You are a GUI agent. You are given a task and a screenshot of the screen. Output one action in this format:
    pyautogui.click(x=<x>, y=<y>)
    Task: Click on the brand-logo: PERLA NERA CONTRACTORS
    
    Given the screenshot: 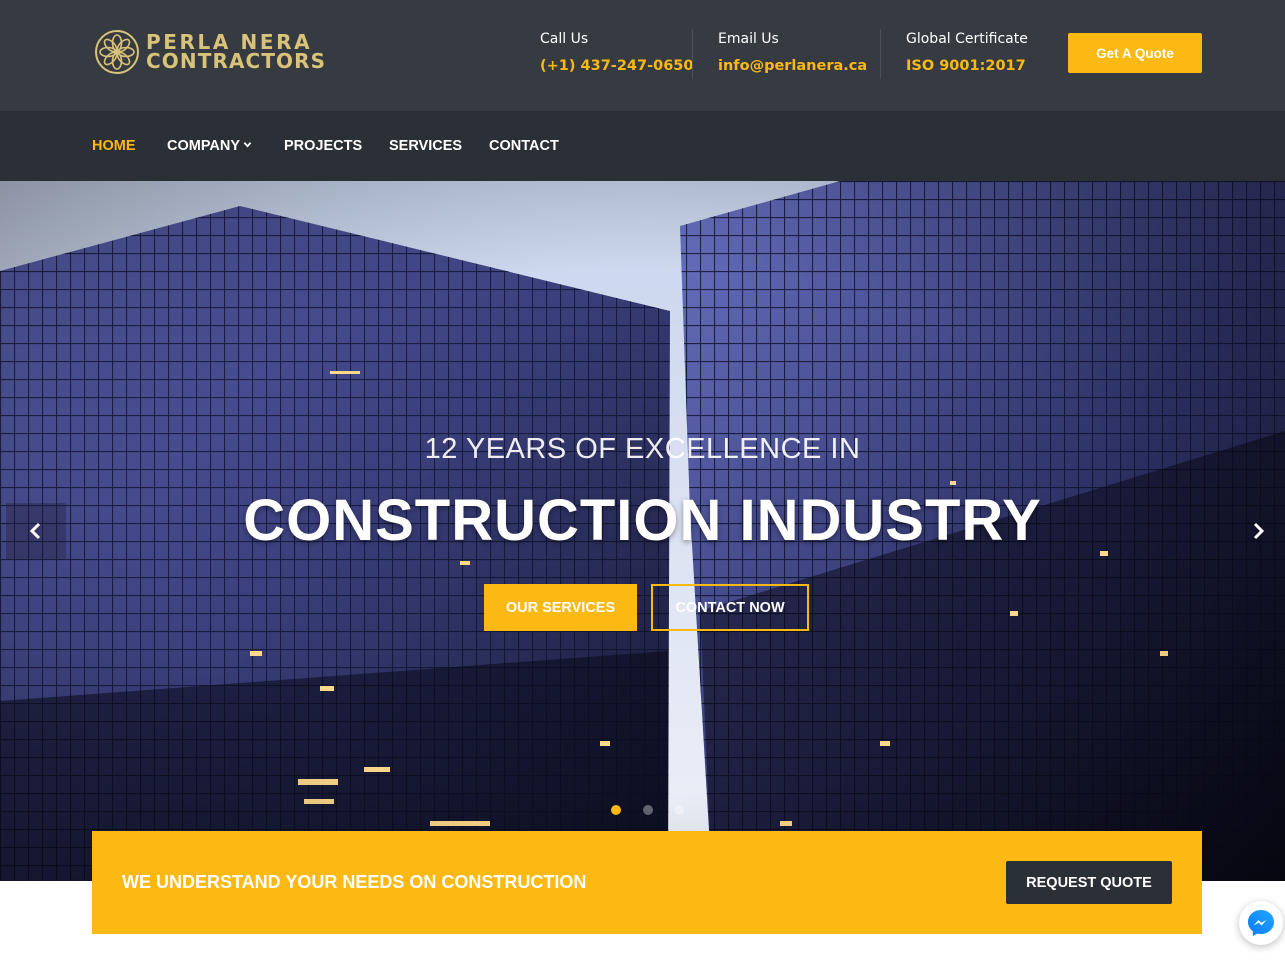 What is the action you would take?
    pyautogui.click(x=210, y=52)
    